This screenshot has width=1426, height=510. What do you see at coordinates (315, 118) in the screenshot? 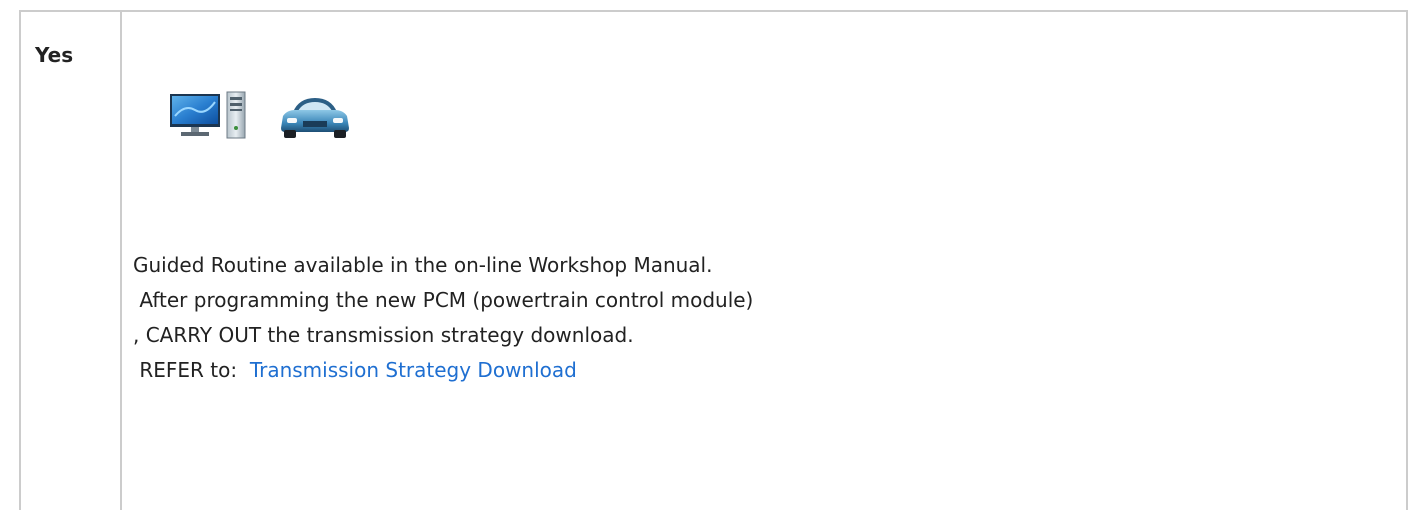
I see `vehicle-icon` at bounding box center [315, 118].